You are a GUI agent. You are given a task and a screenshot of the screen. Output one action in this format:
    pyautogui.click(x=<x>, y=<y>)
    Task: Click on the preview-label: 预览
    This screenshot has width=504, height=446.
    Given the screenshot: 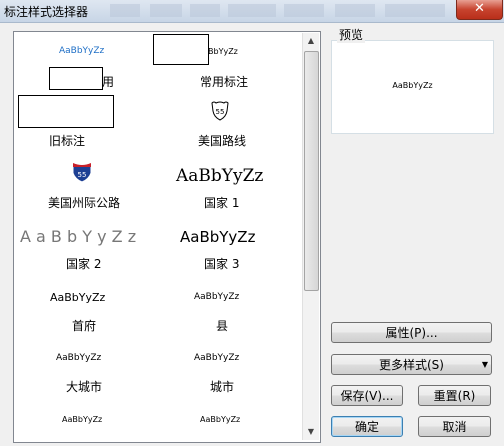 What is the action you would take?
    pyautogui.click(x=351, y=34)
    